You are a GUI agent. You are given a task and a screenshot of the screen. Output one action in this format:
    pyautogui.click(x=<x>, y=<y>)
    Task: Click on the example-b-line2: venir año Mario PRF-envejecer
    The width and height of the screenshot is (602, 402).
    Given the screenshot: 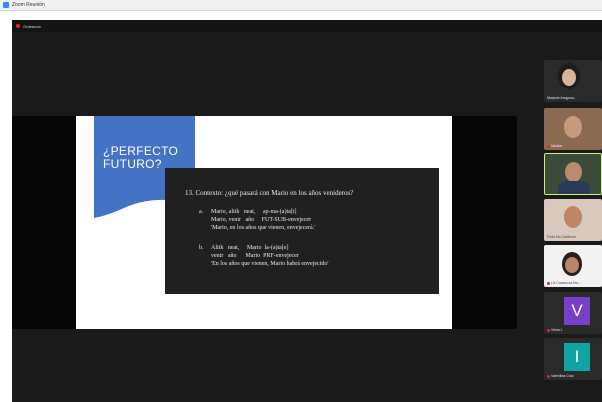 What is the action you would take?
    pyautogui.click(x=255, y=256)
    